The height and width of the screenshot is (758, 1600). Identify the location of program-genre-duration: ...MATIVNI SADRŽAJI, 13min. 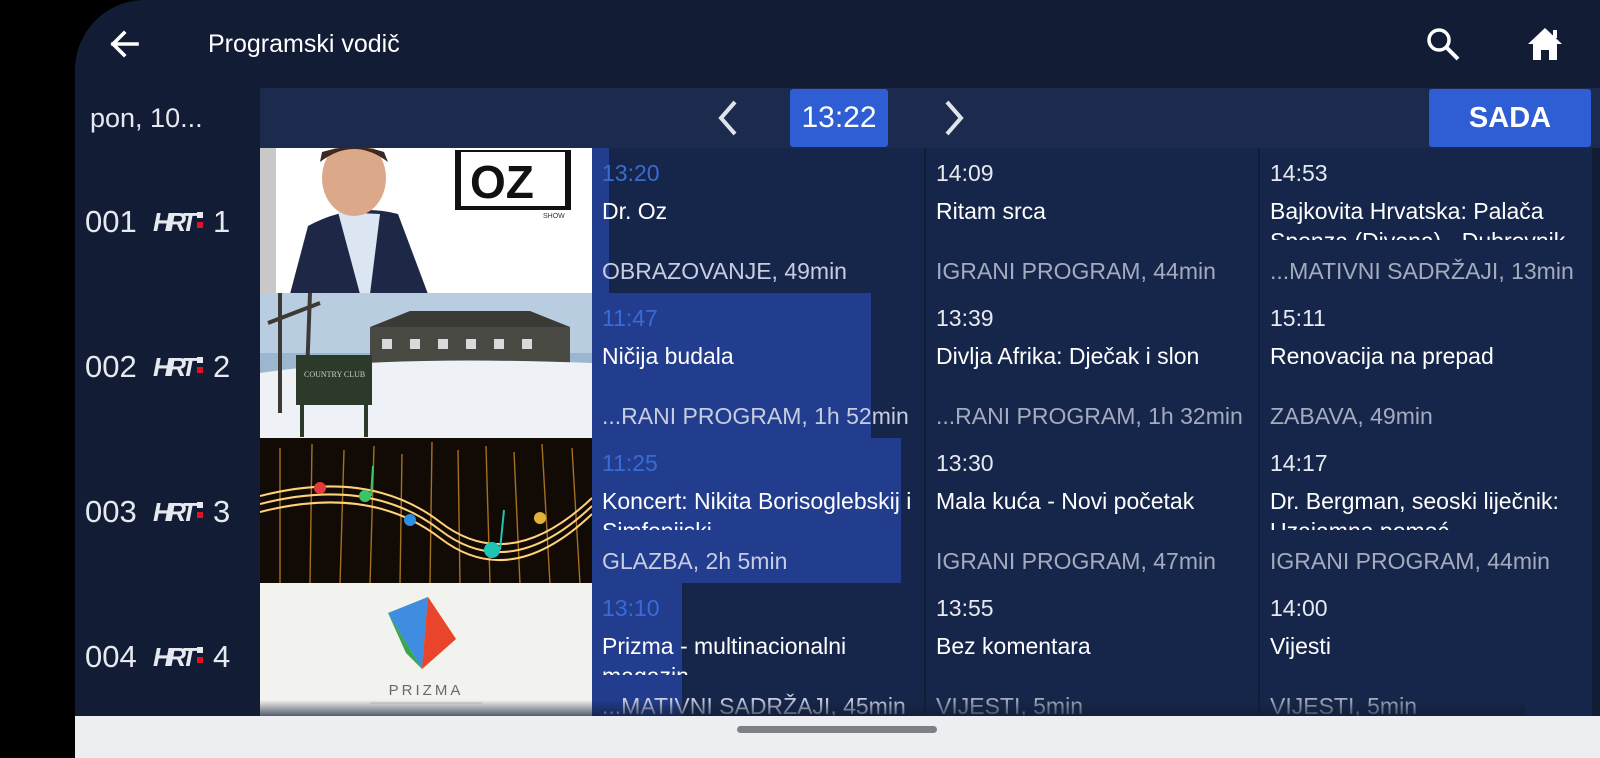
(1422, 271).